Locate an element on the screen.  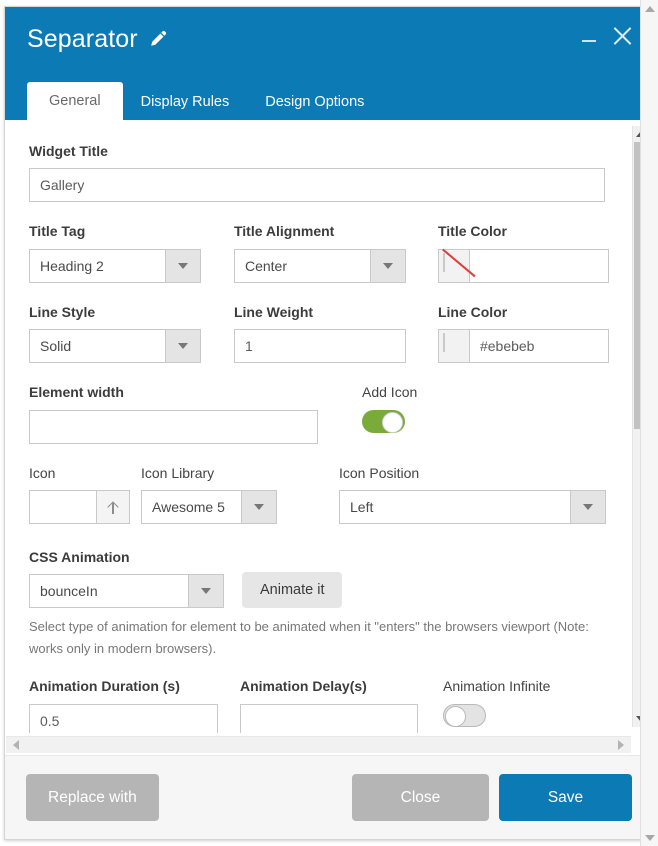
tab-display-rules: Display Rules is located at coordinates (185, 102).